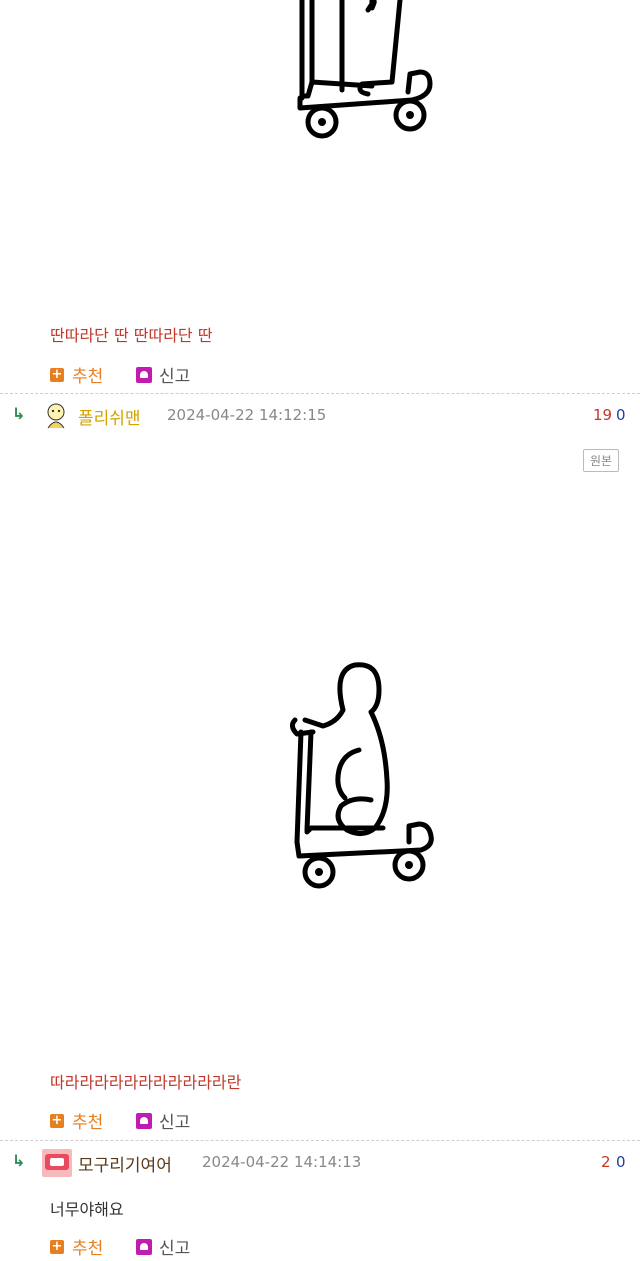 The width and height of the screenshot is (640, 1261). I want to click on comment-author: 폴리쉬맨, so click(109, 416).